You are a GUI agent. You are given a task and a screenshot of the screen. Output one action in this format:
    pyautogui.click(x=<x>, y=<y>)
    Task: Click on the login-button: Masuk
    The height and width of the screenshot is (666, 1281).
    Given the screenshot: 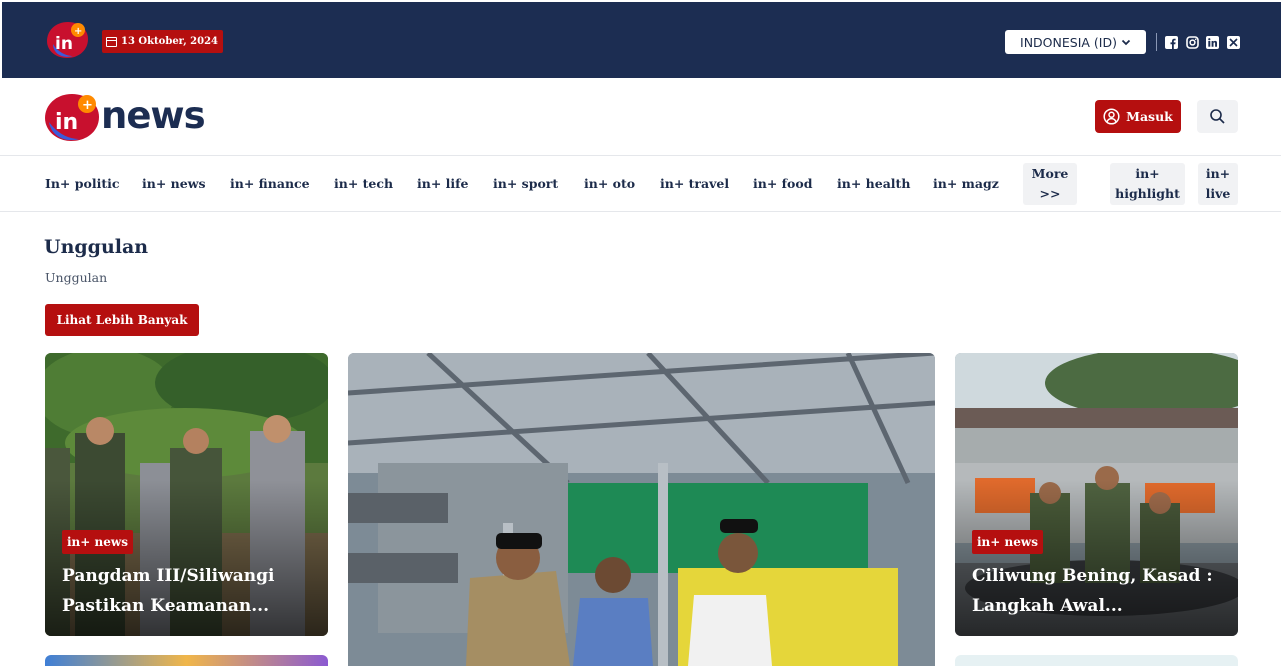 What is the action you would take?
    pyautogui.click(x=1138, y=116)
    